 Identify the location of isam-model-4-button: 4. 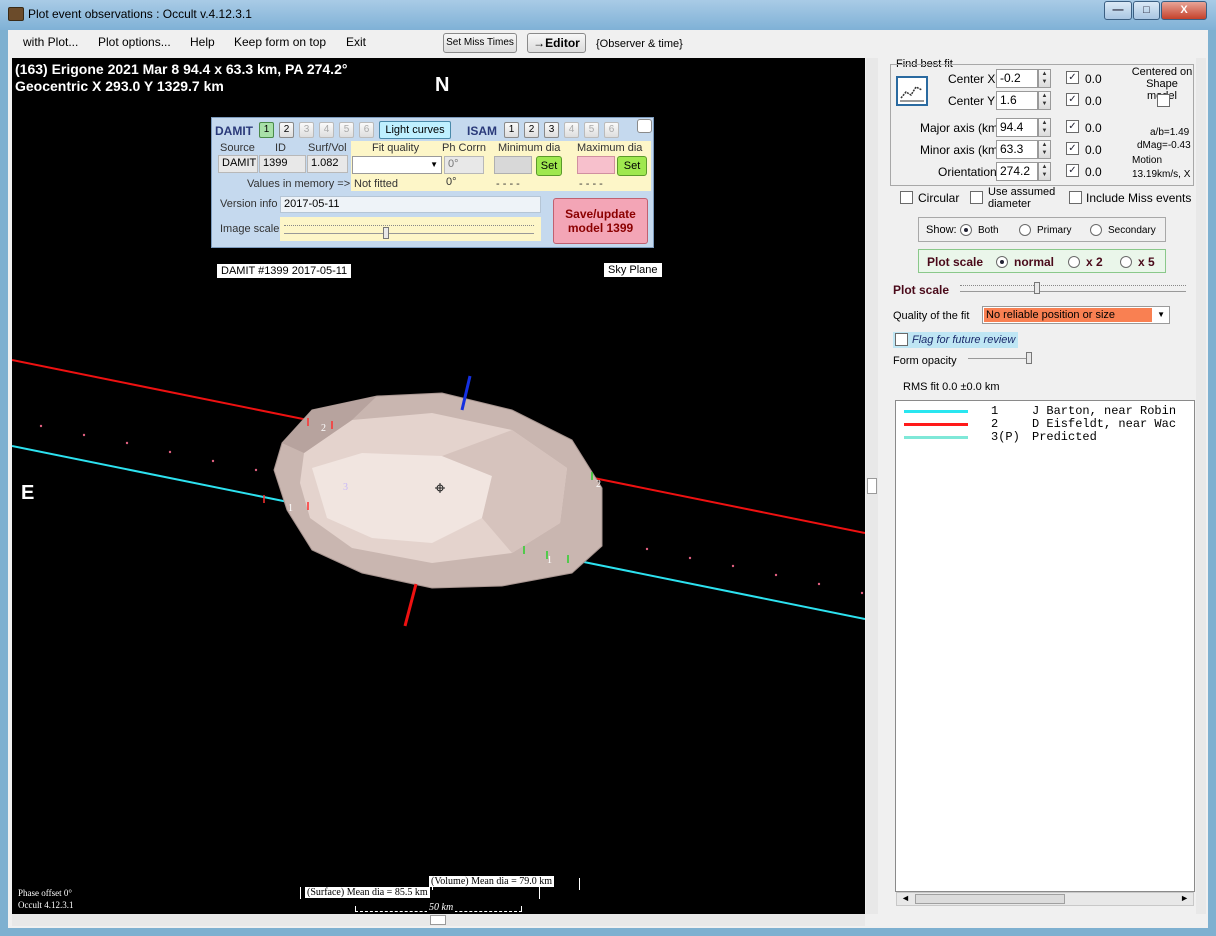
(571, 130).